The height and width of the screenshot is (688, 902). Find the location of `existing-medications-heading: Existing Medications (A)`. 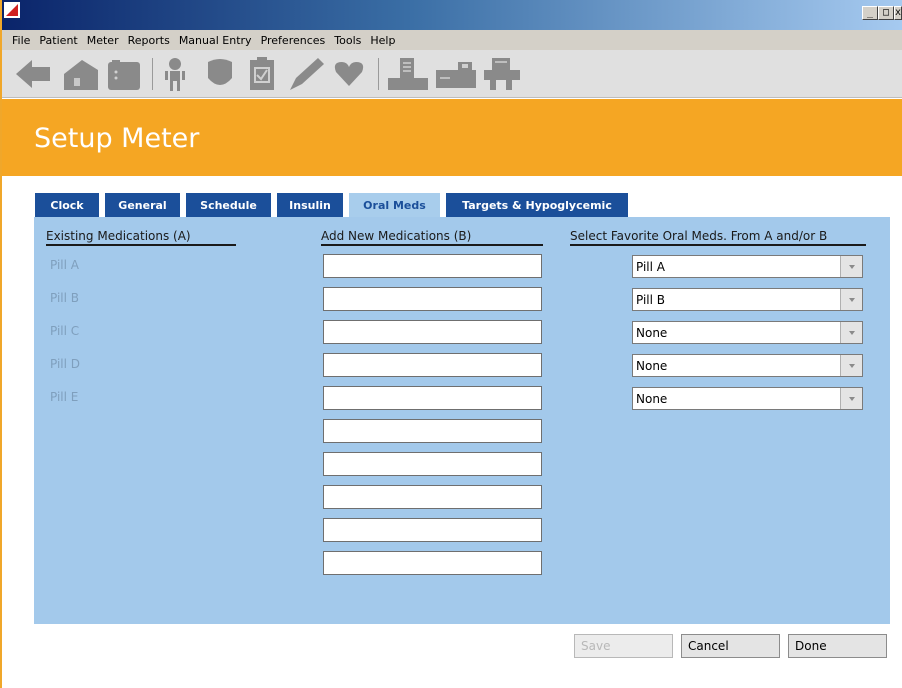

existing-medications-heading: Existing Medications (A) is located at coordinates (141, 237).